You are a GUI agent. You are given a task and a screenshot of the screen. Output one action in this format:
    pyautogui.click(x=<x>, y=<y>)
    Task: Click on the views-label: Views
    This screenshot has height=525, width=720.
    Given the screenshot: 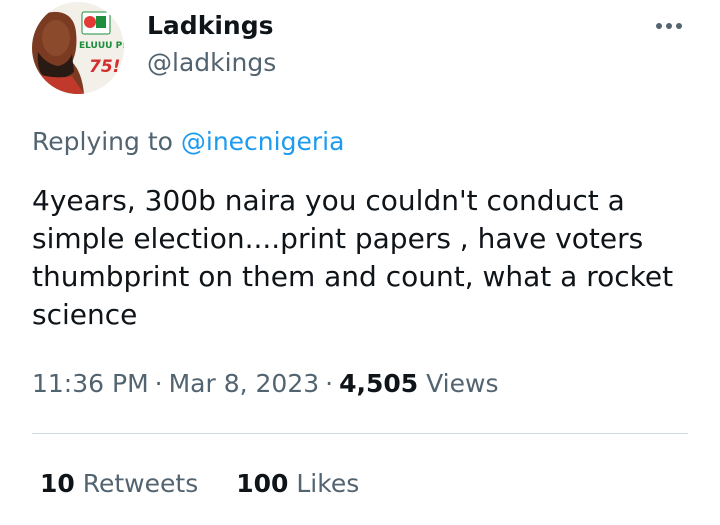 What is the action you would take?
    pyautogui.click(x=462, y=383)
    